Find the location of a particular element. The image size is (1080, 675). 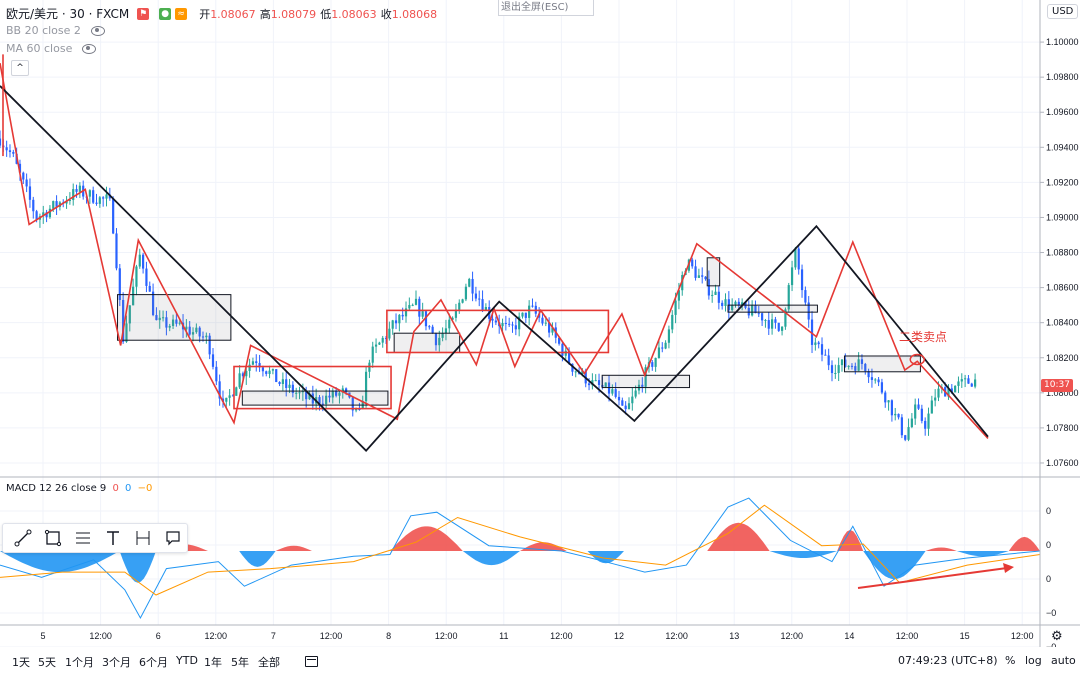

exit-fullscreen-button: 退出全屏(ESC) is located at coordinates (546, 8).